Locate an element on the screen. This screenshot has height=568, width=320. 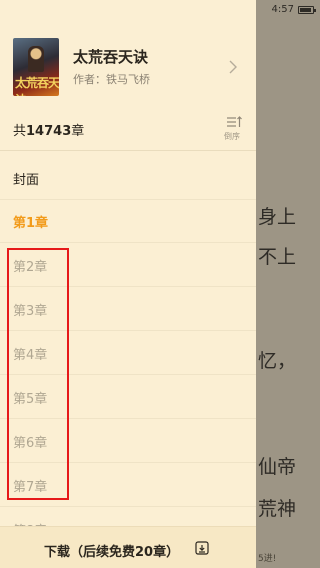
status-bar: 4:57 is located at coordinates (288, 10).